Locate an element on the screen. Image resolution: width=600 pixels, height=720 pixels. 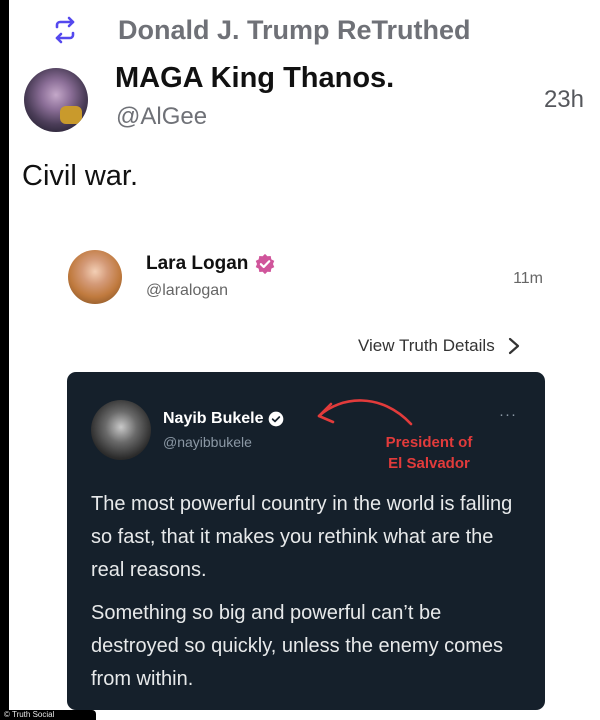
chevron-right-icon is located at coordinates (513, 346).